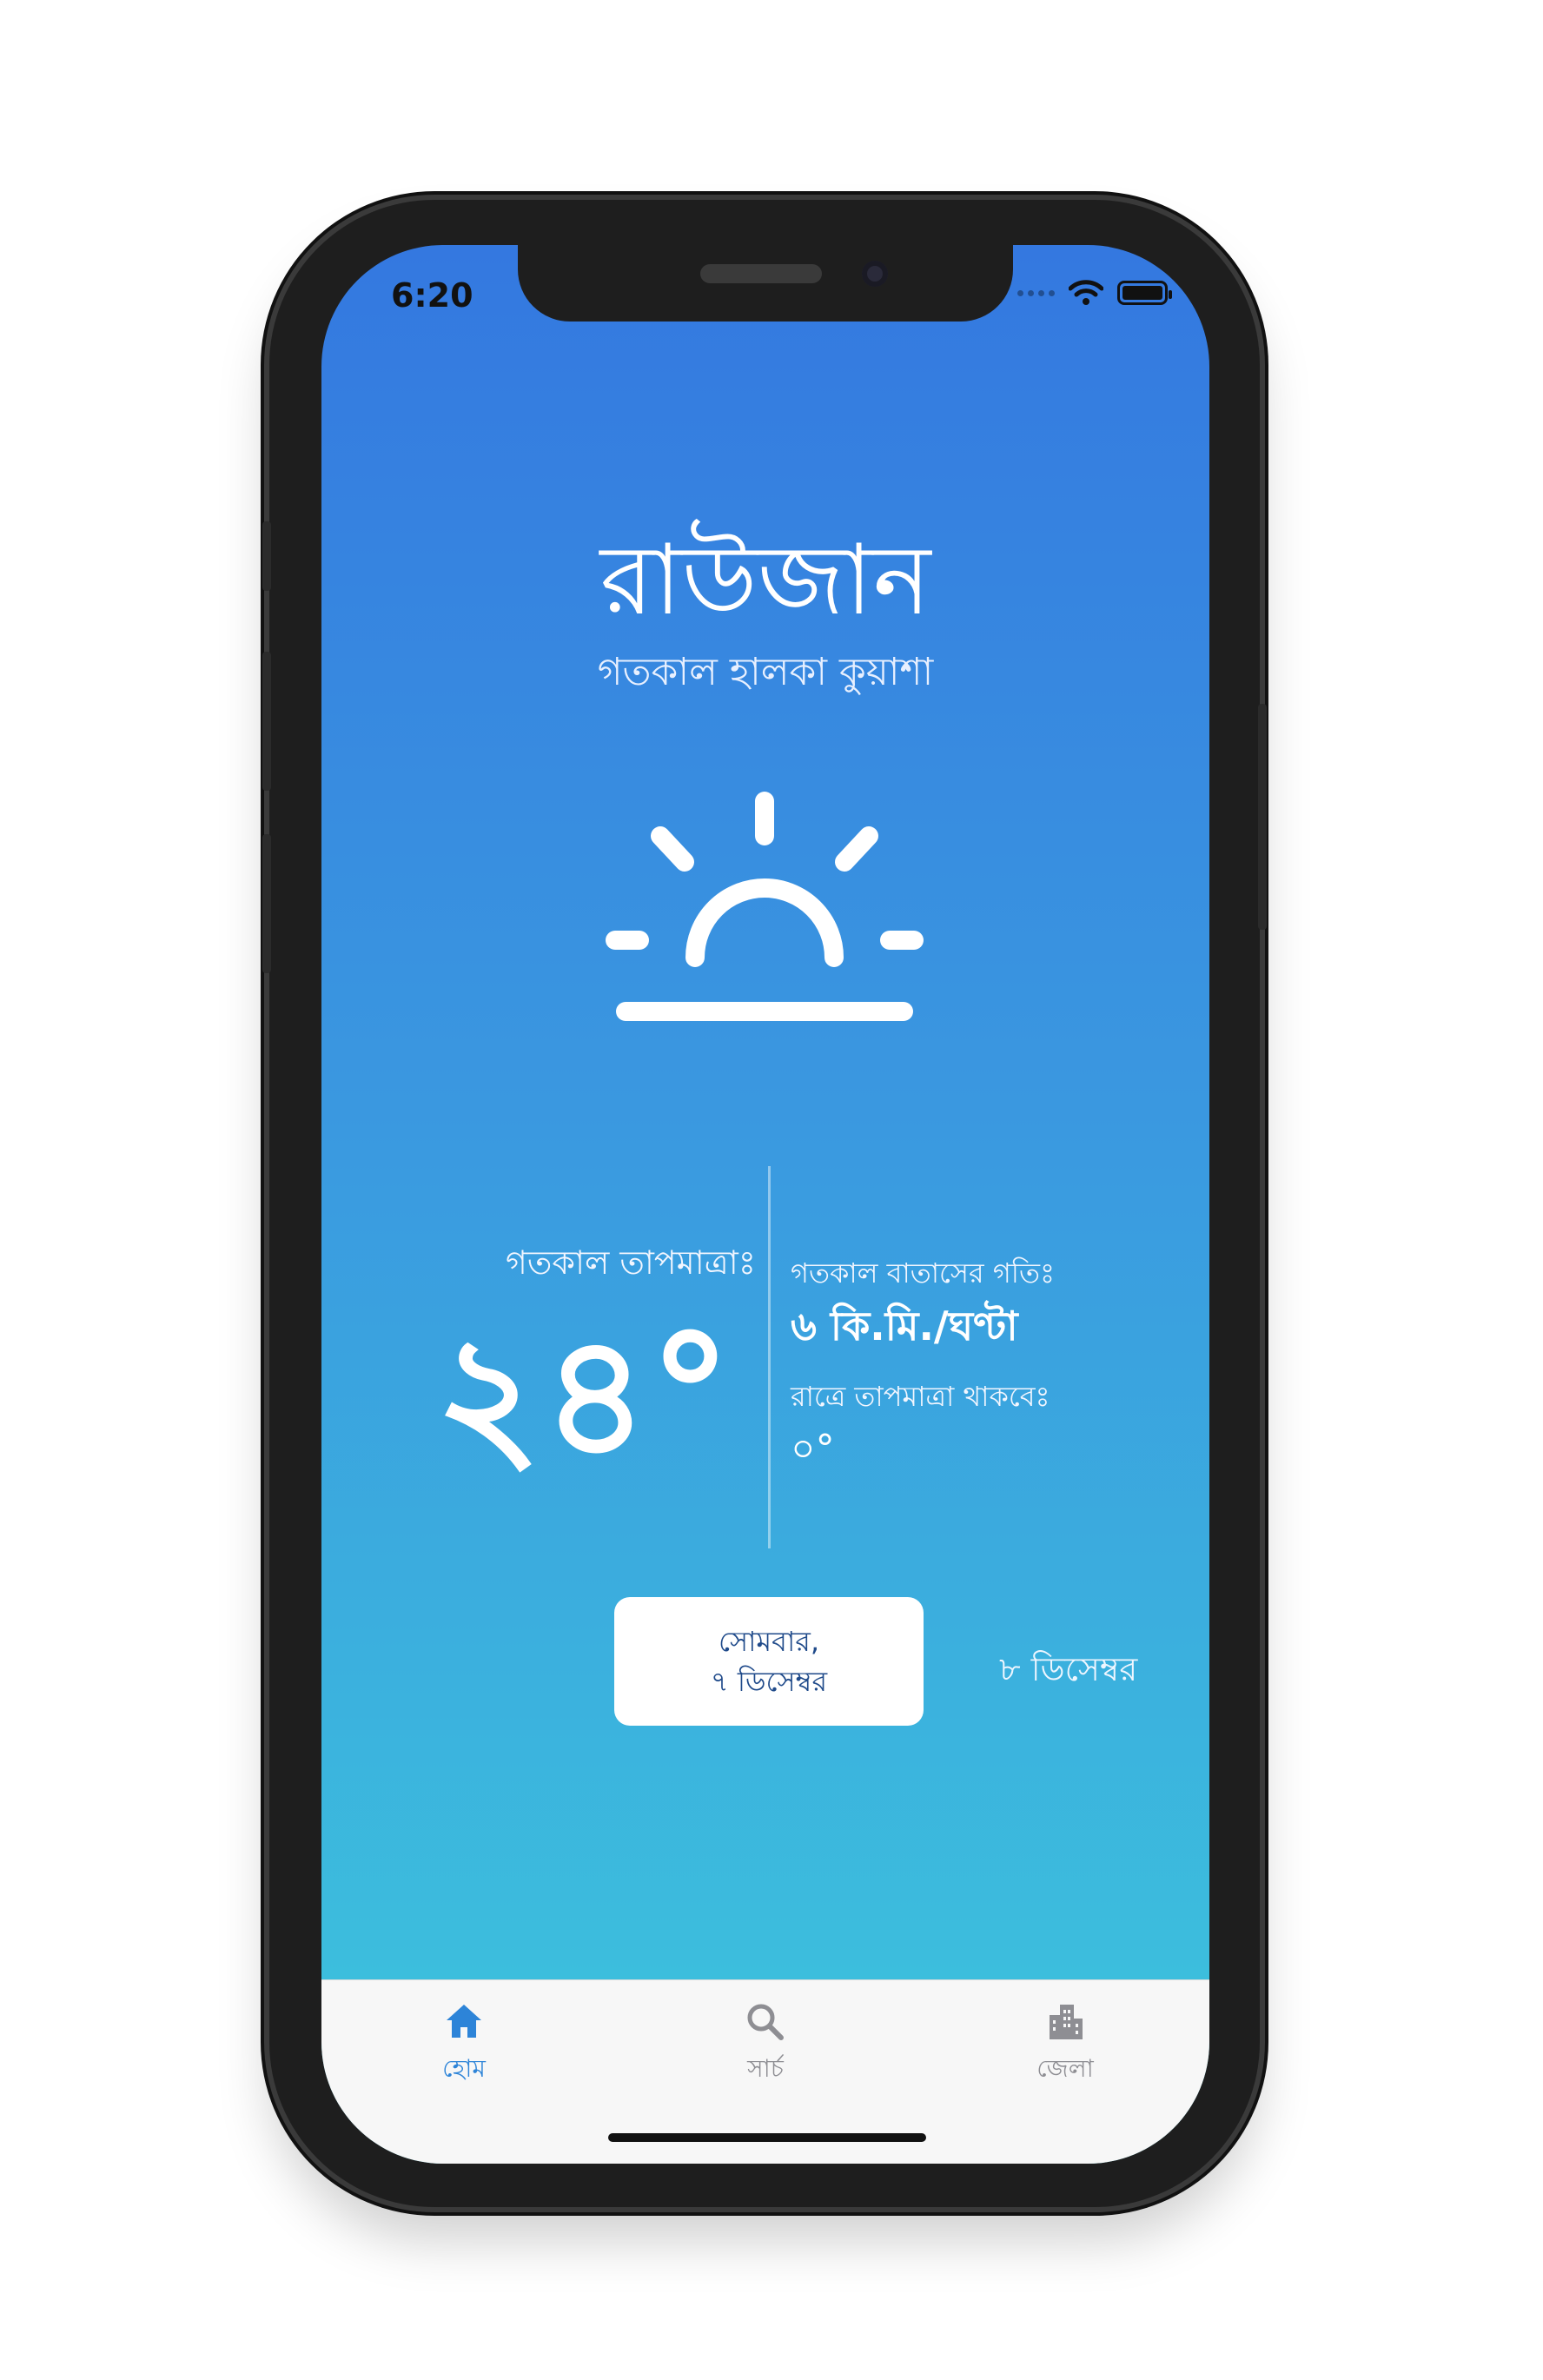 Image resolution: width=1543 pixels, height=2380 pixels. What do you see at coordinates (266, 556) in the screenshot?
I see `phone-mute-switch` at bounding box center [266, 556].